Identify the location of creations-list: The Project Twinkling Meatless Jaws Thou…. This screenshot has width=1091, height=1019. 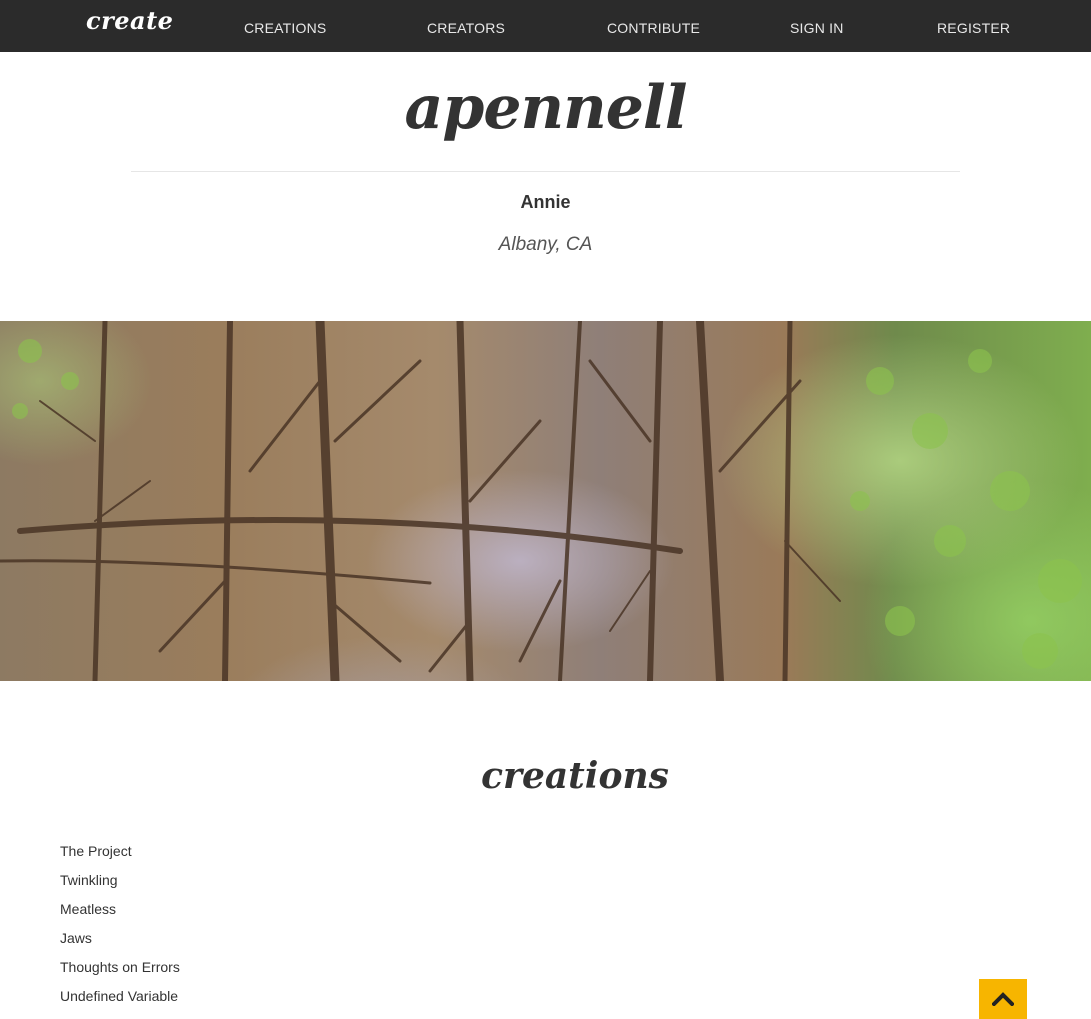
(120, 928).